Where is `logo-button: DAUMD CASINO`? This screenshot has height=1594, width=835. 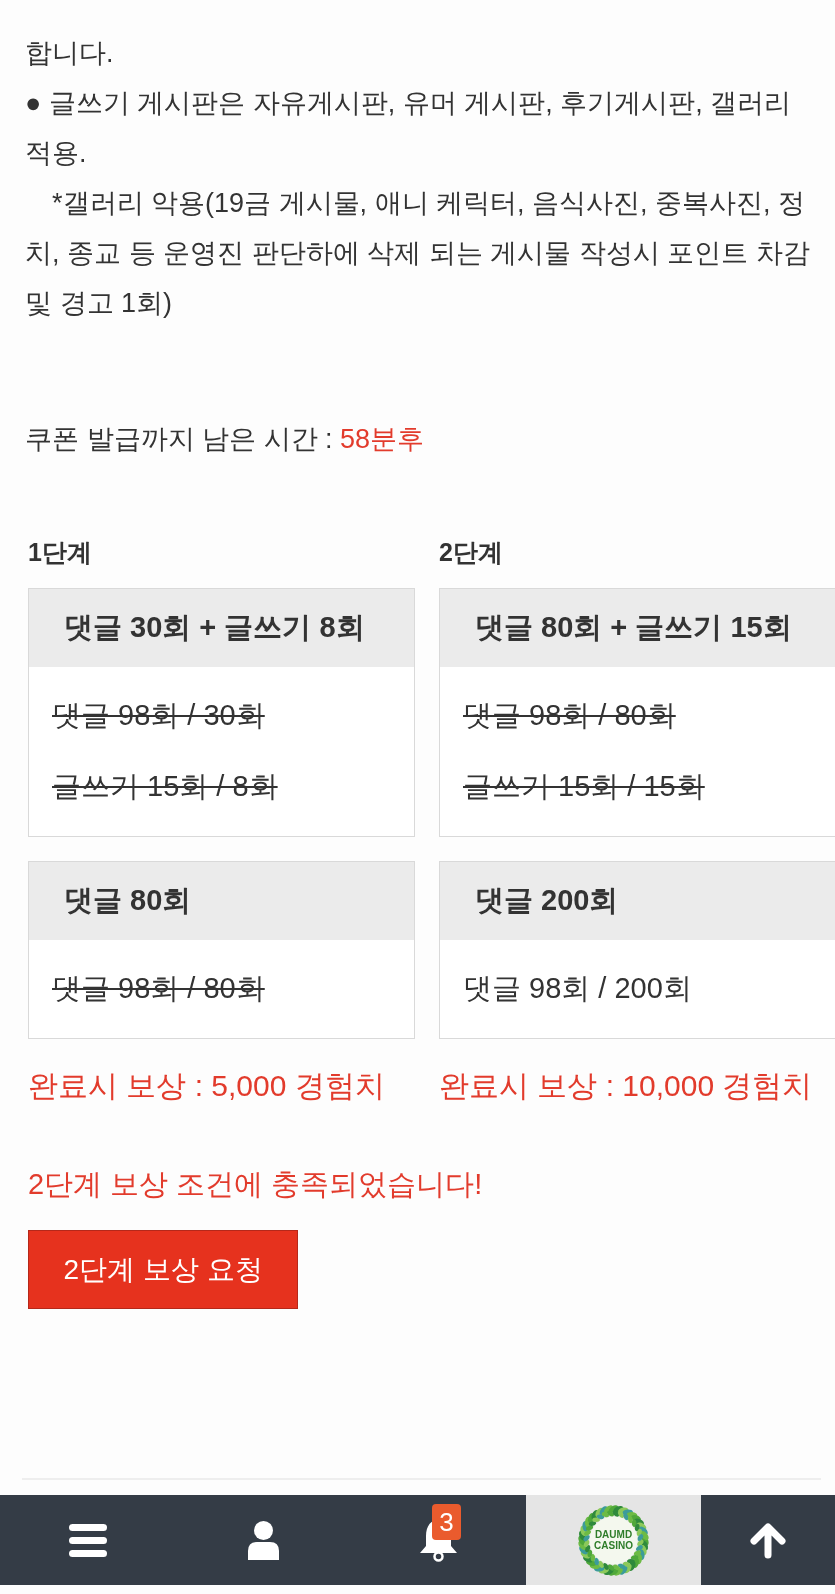
logo-button: DAUMD CASINO is located at coordinates (613, 1540).